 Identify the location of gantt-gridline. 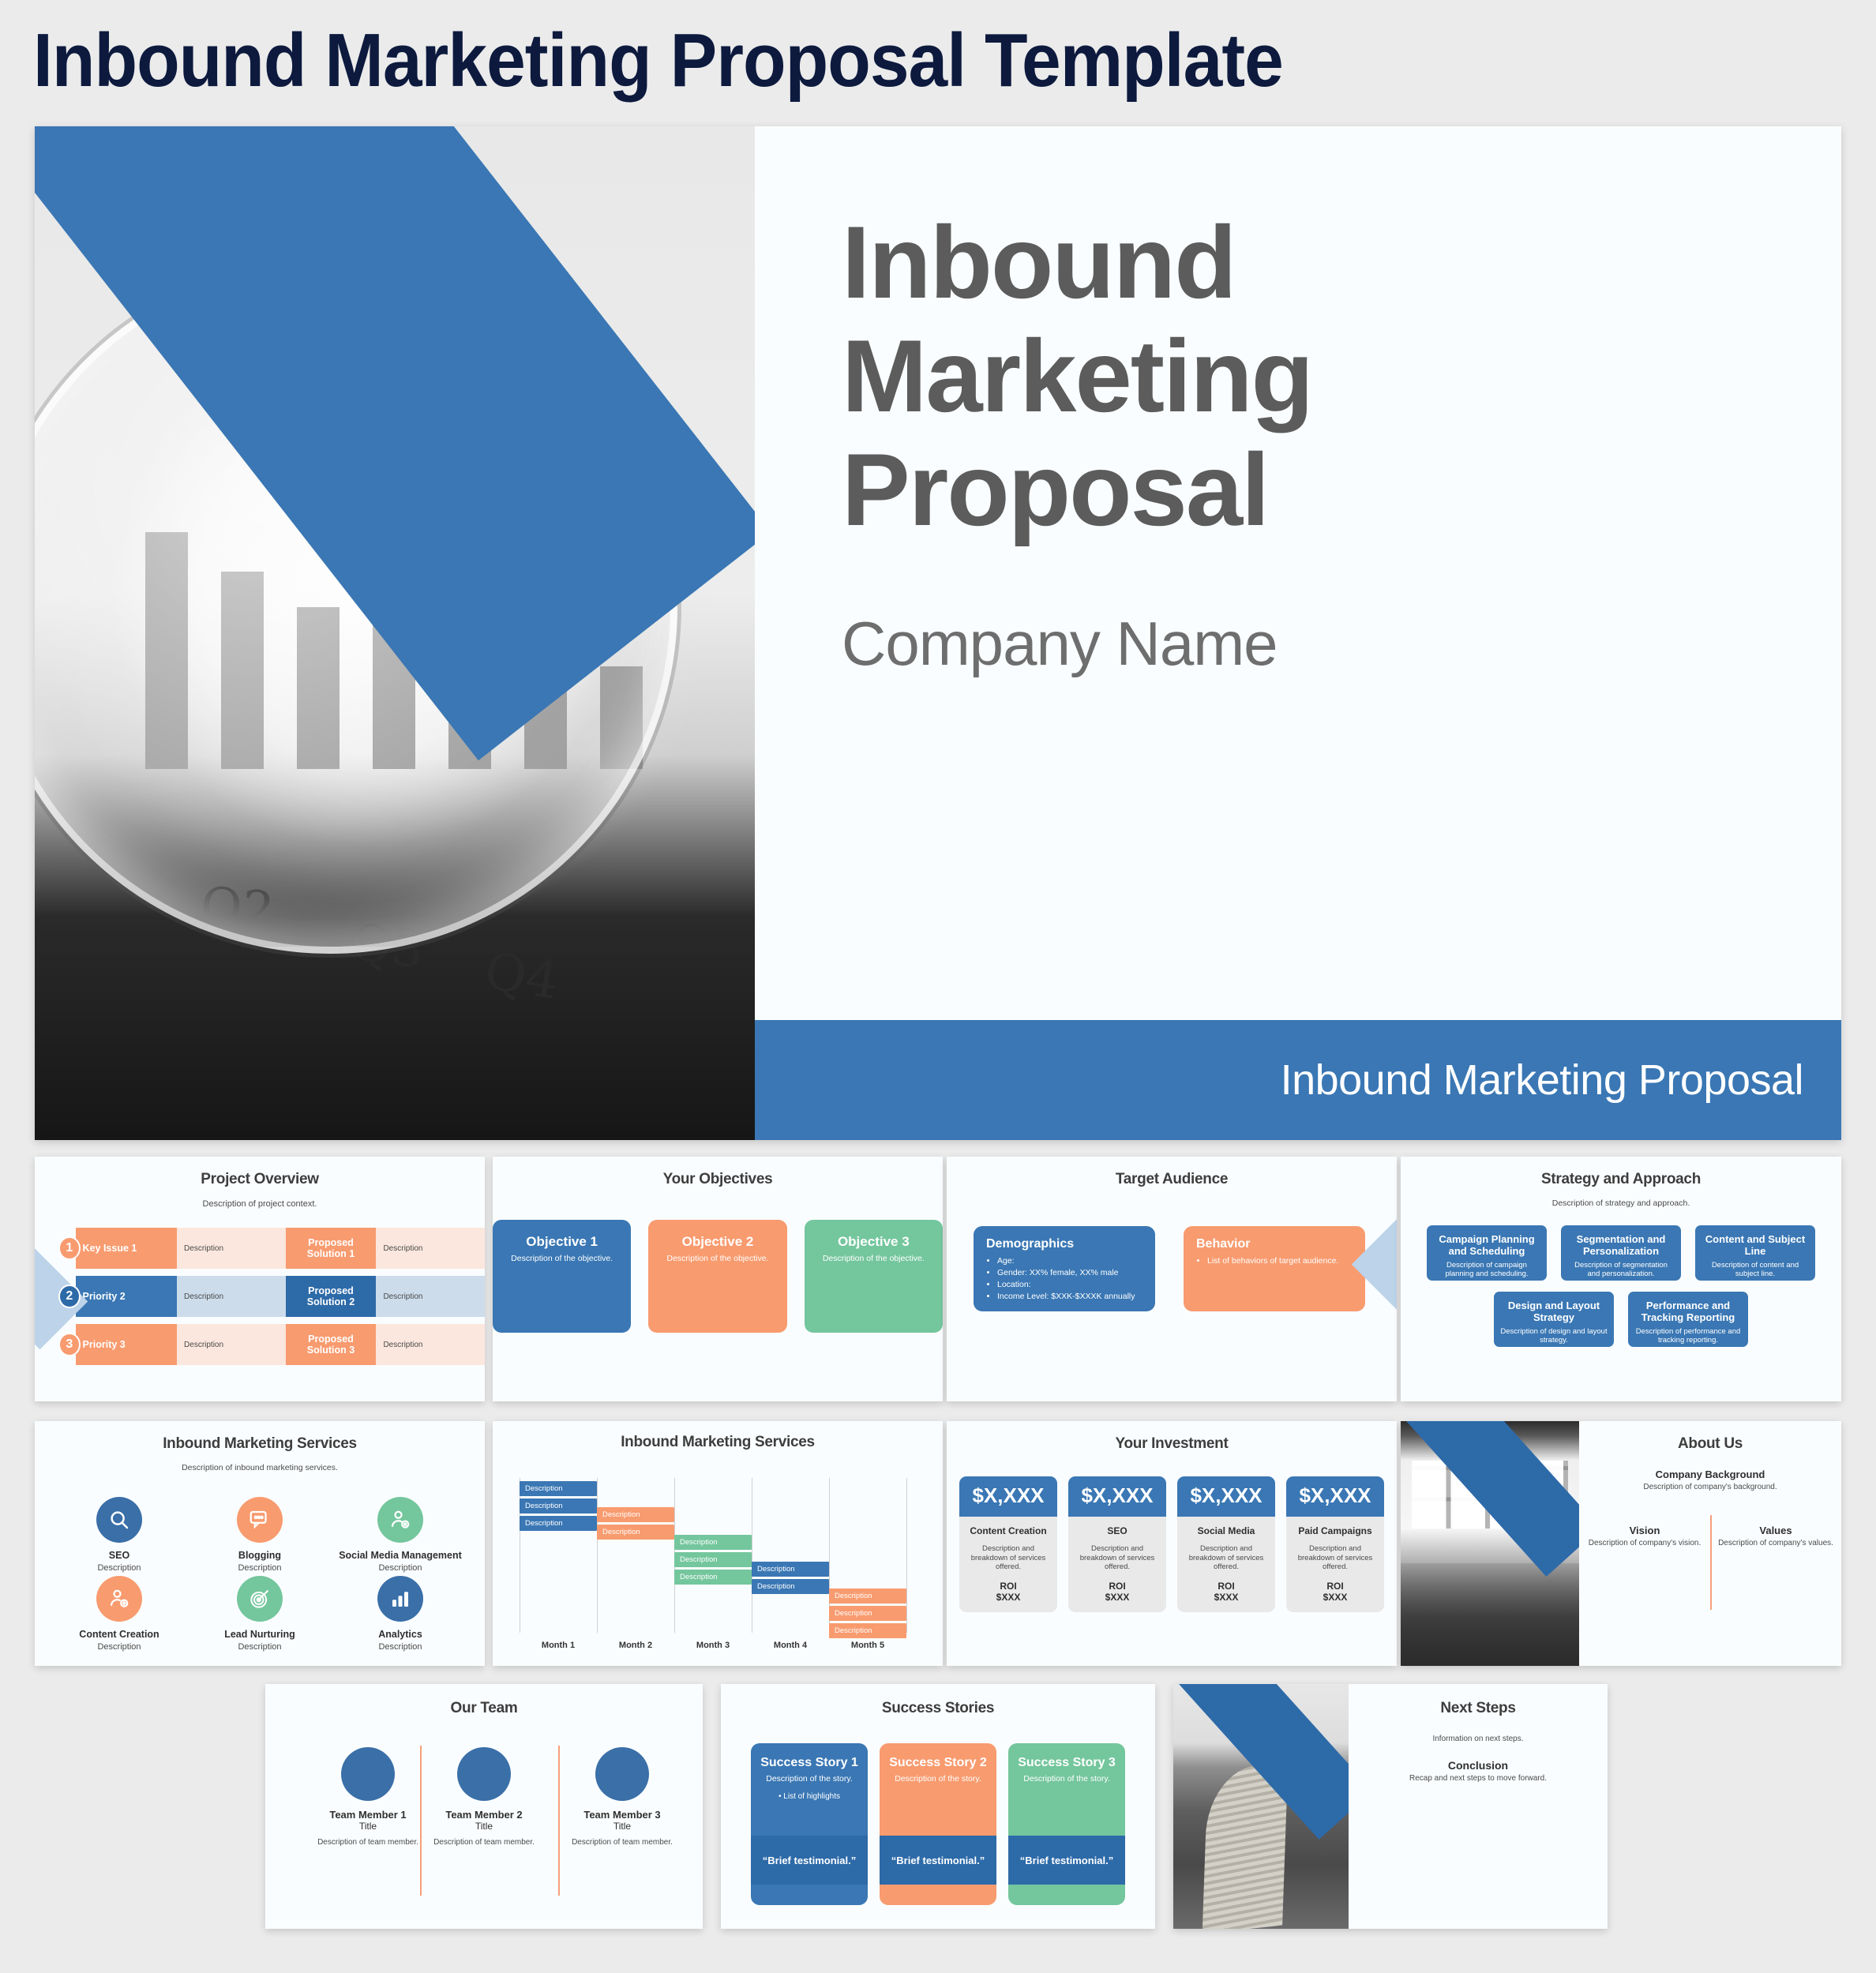
(906, 1555).